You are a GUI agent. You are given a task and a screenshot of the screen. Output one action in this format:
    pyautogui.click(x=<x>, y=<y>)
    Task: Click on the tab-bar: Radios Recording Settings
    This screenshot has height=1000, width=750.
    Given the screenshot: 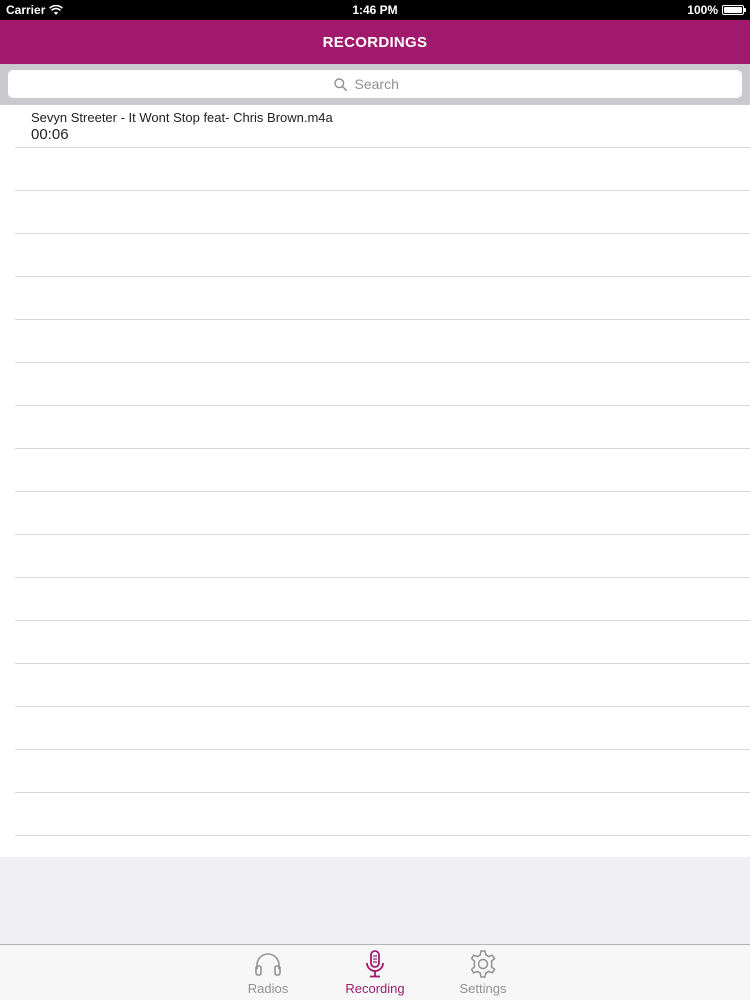 What is the action you would take?
    pyautogui.click(x=375, y=972)
    